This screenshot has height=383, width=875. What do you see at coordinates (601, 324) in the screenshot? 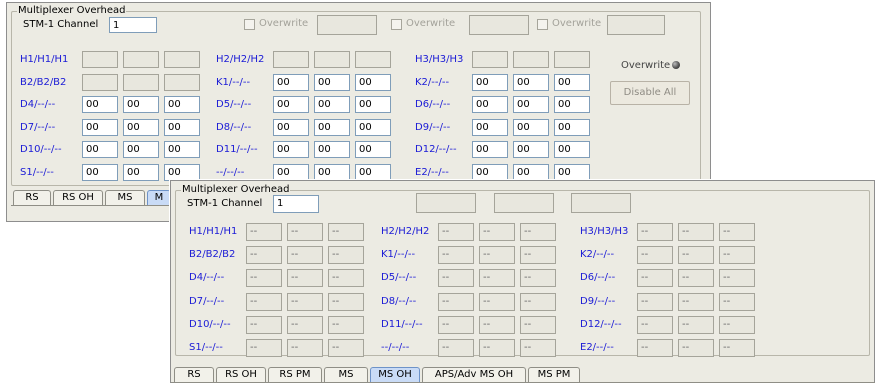
I see `front_panel-row-label: D12/--/--` at bounding box center [601, 324].